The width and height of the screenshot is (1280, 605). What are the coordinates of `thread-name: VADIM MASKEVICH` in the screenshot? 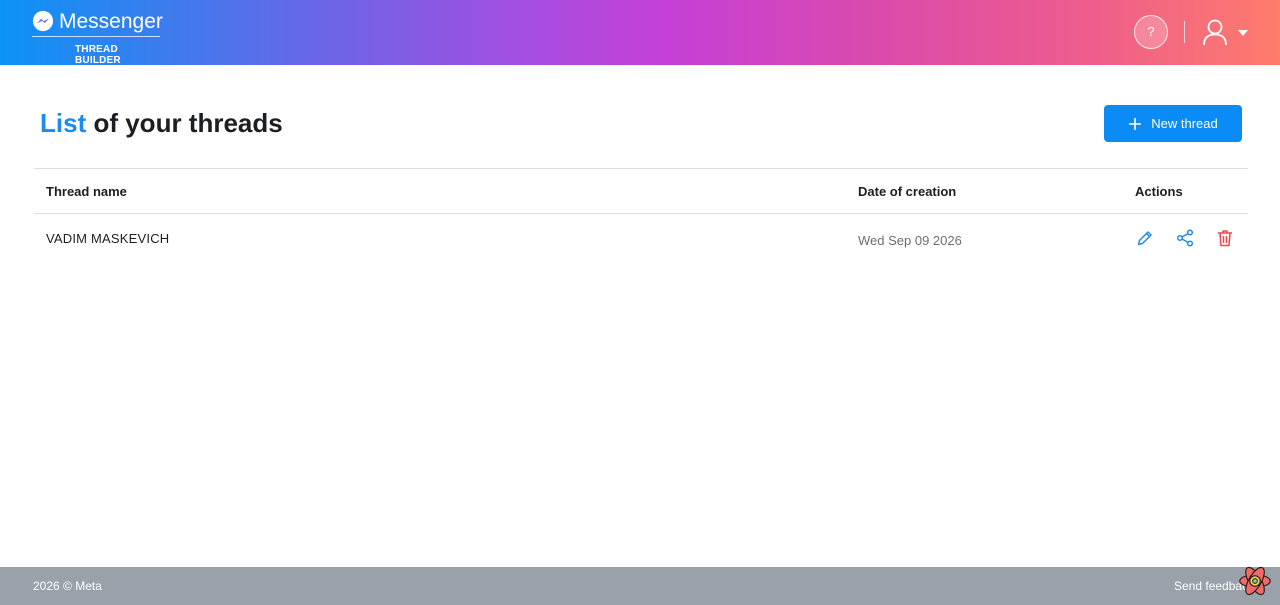 It's located at (107, 238).